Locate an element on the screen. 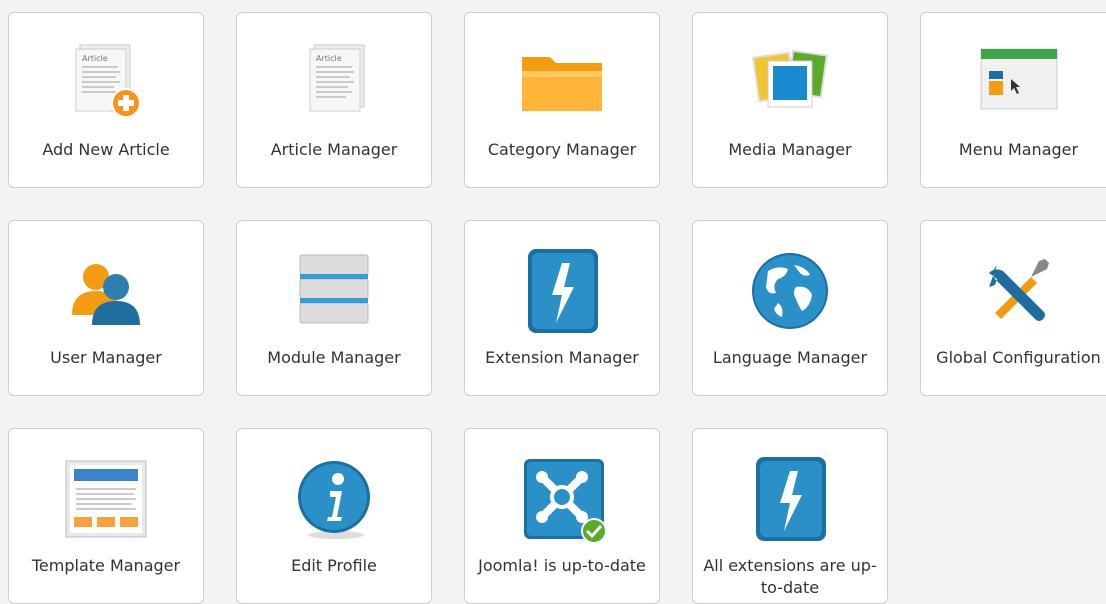 Image resolution: width=1106 pixels, height=604 pixels. extension-icon is located at coordinates (562, 291).